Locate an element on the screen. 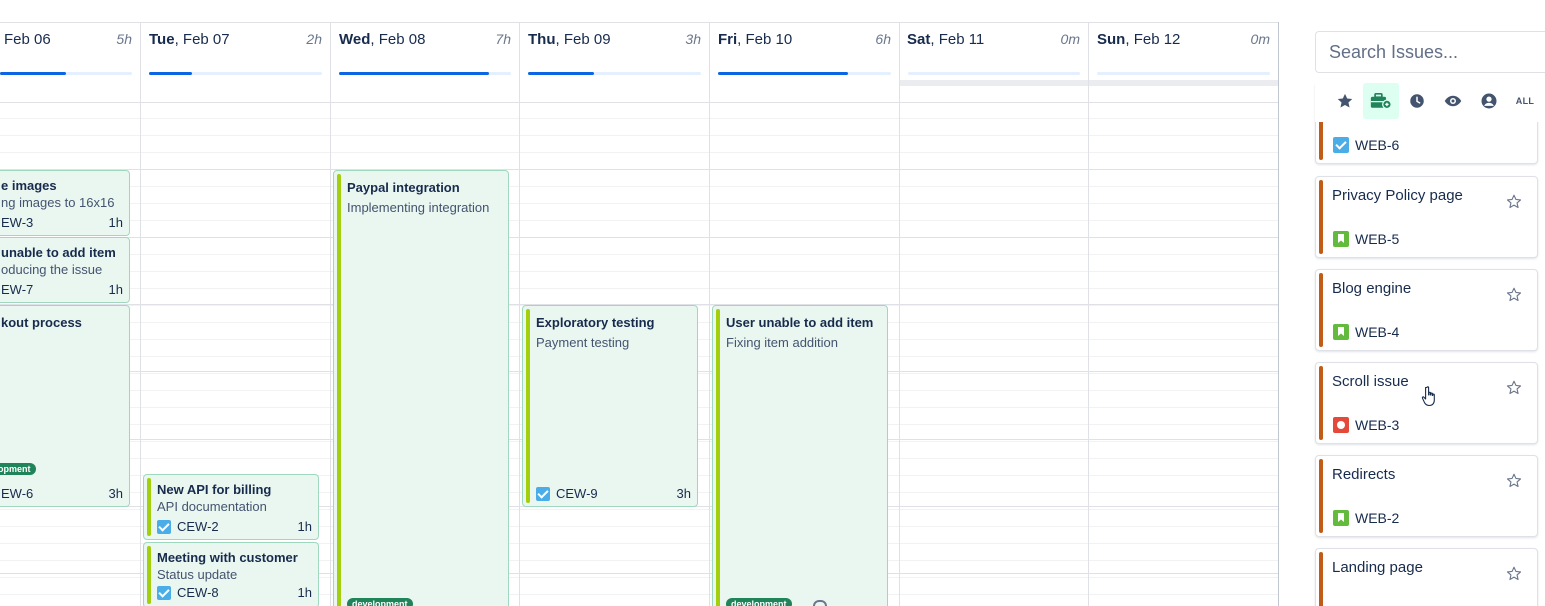 This screenshot has width=1545, height=606. issue-card: Privacy Policy page WEB-5 is located at coordinates (1426, 217).